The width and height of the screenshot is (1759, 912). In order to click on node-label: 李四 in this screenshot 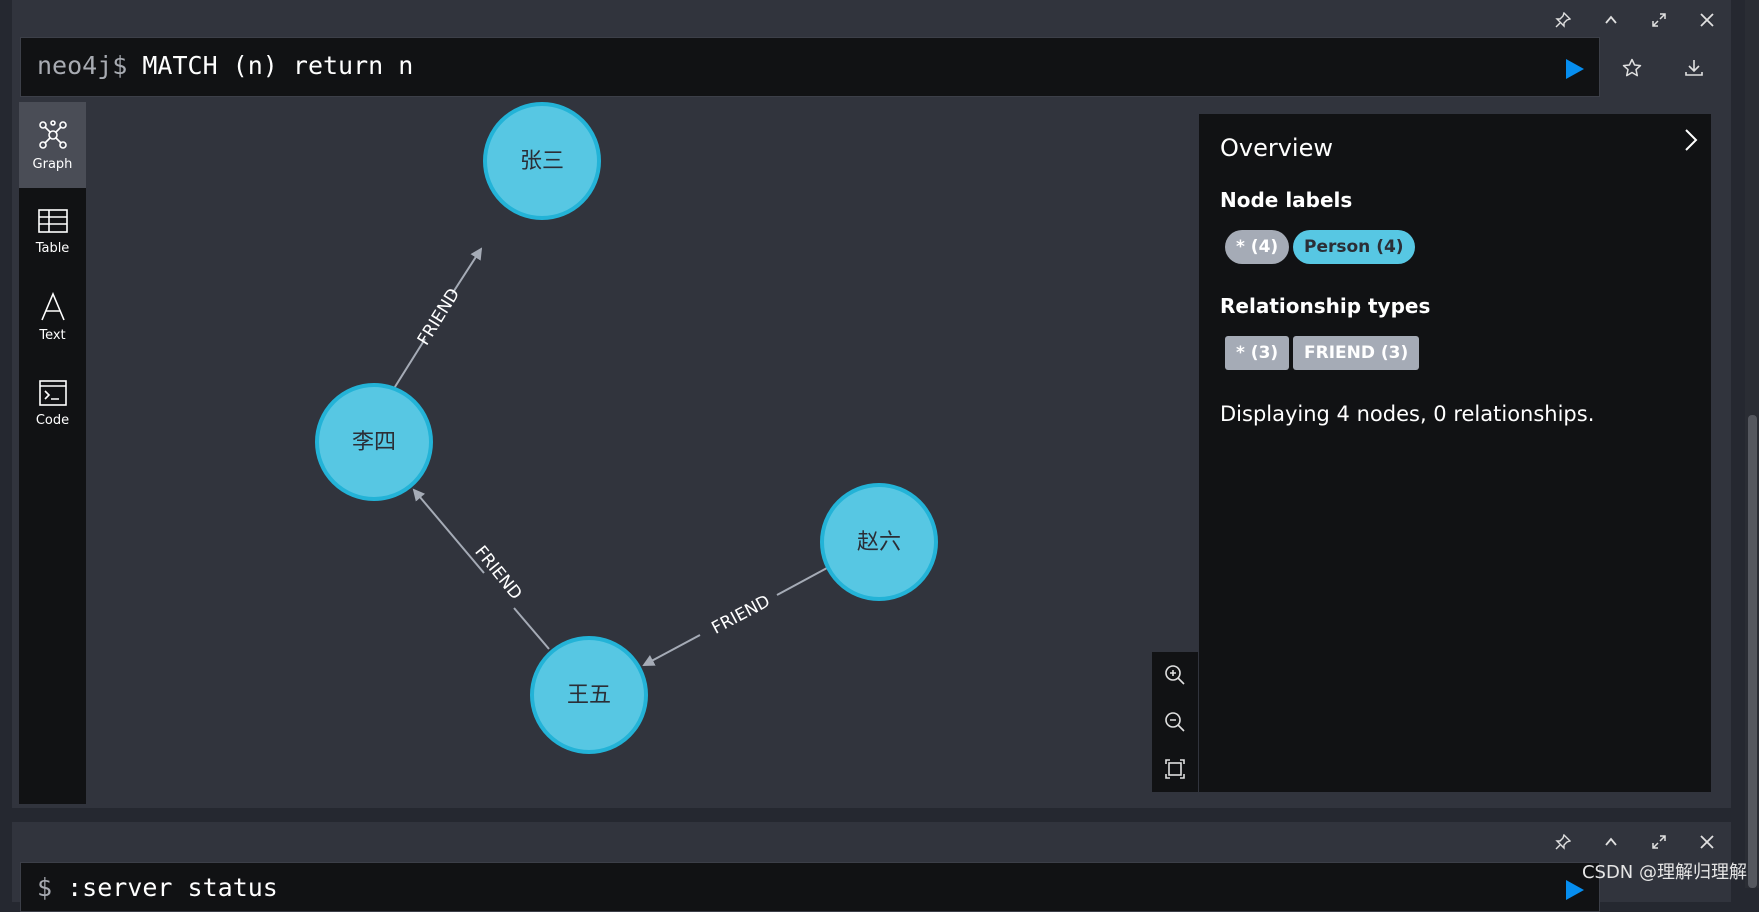, I will do `click(374, 442)`.